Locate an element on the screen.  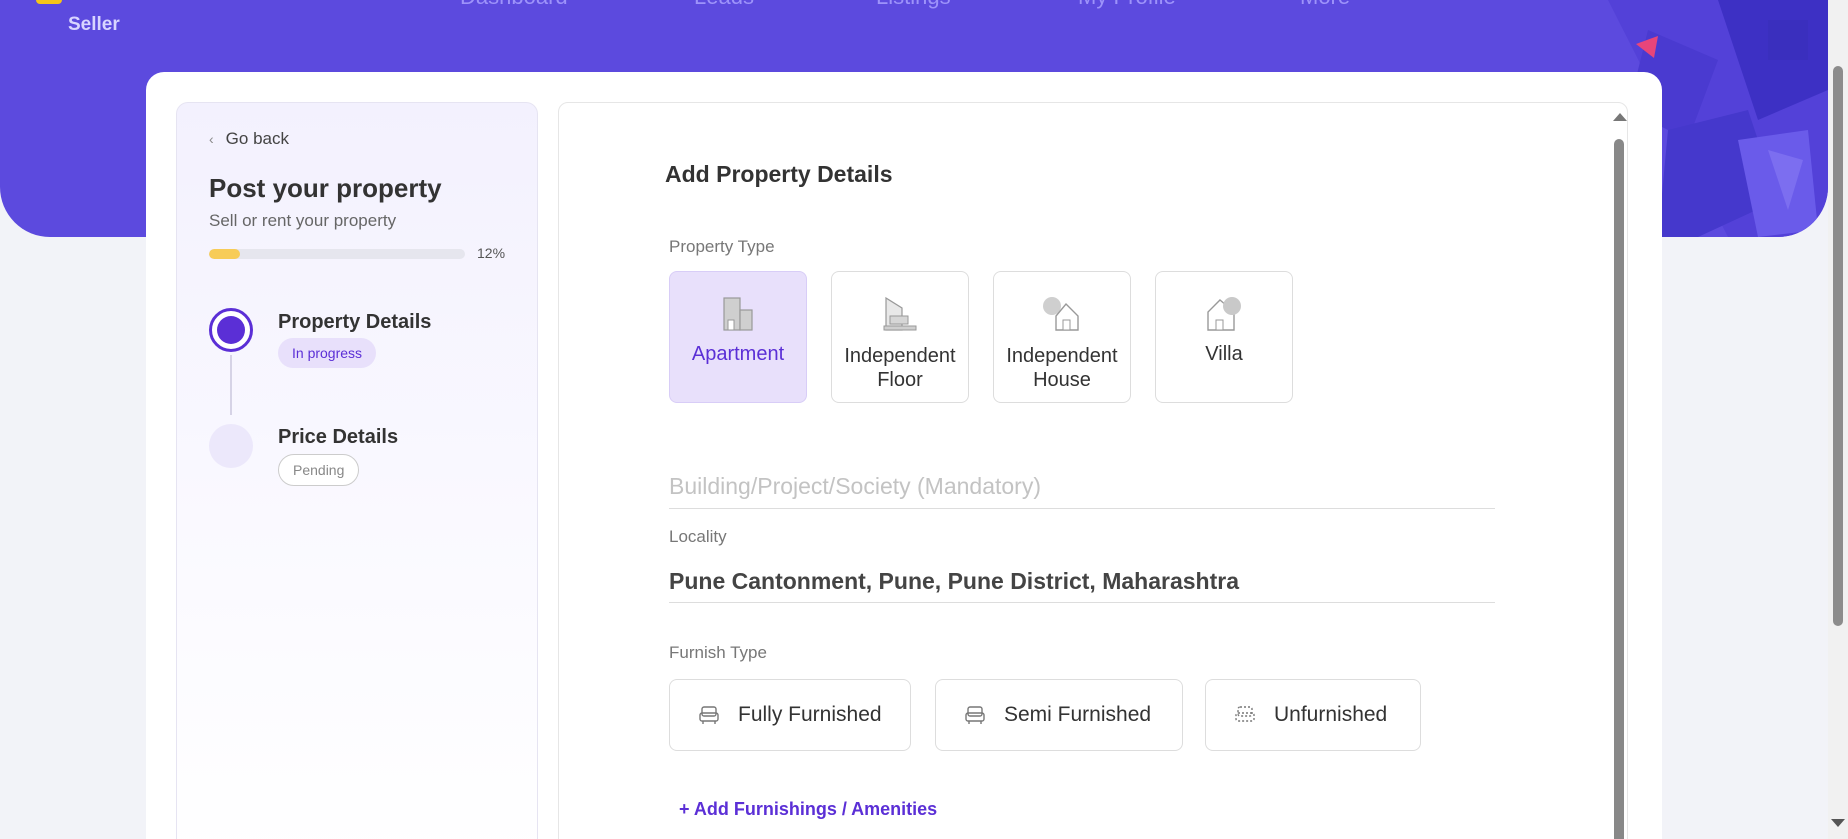
apartment-icon is located at coordinates (738, 314).